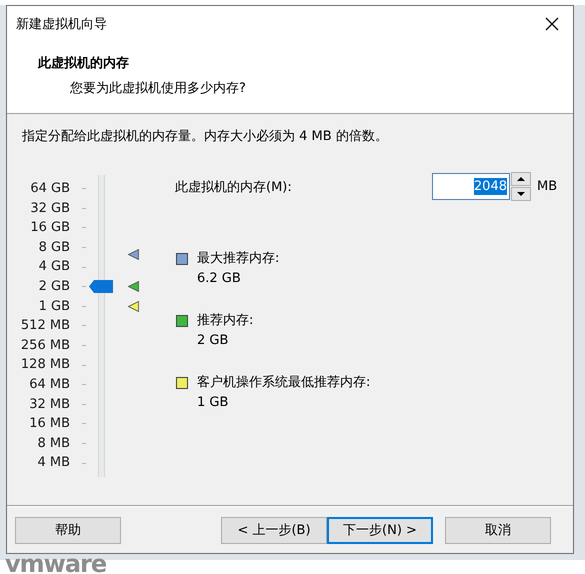  Describe the element at coordinates (205, 136) in the screenshot. I see `instruction-text: 指定分配给此虚拟机的内存量。内存大小必须为 4 MB 的倍数。` at that location.